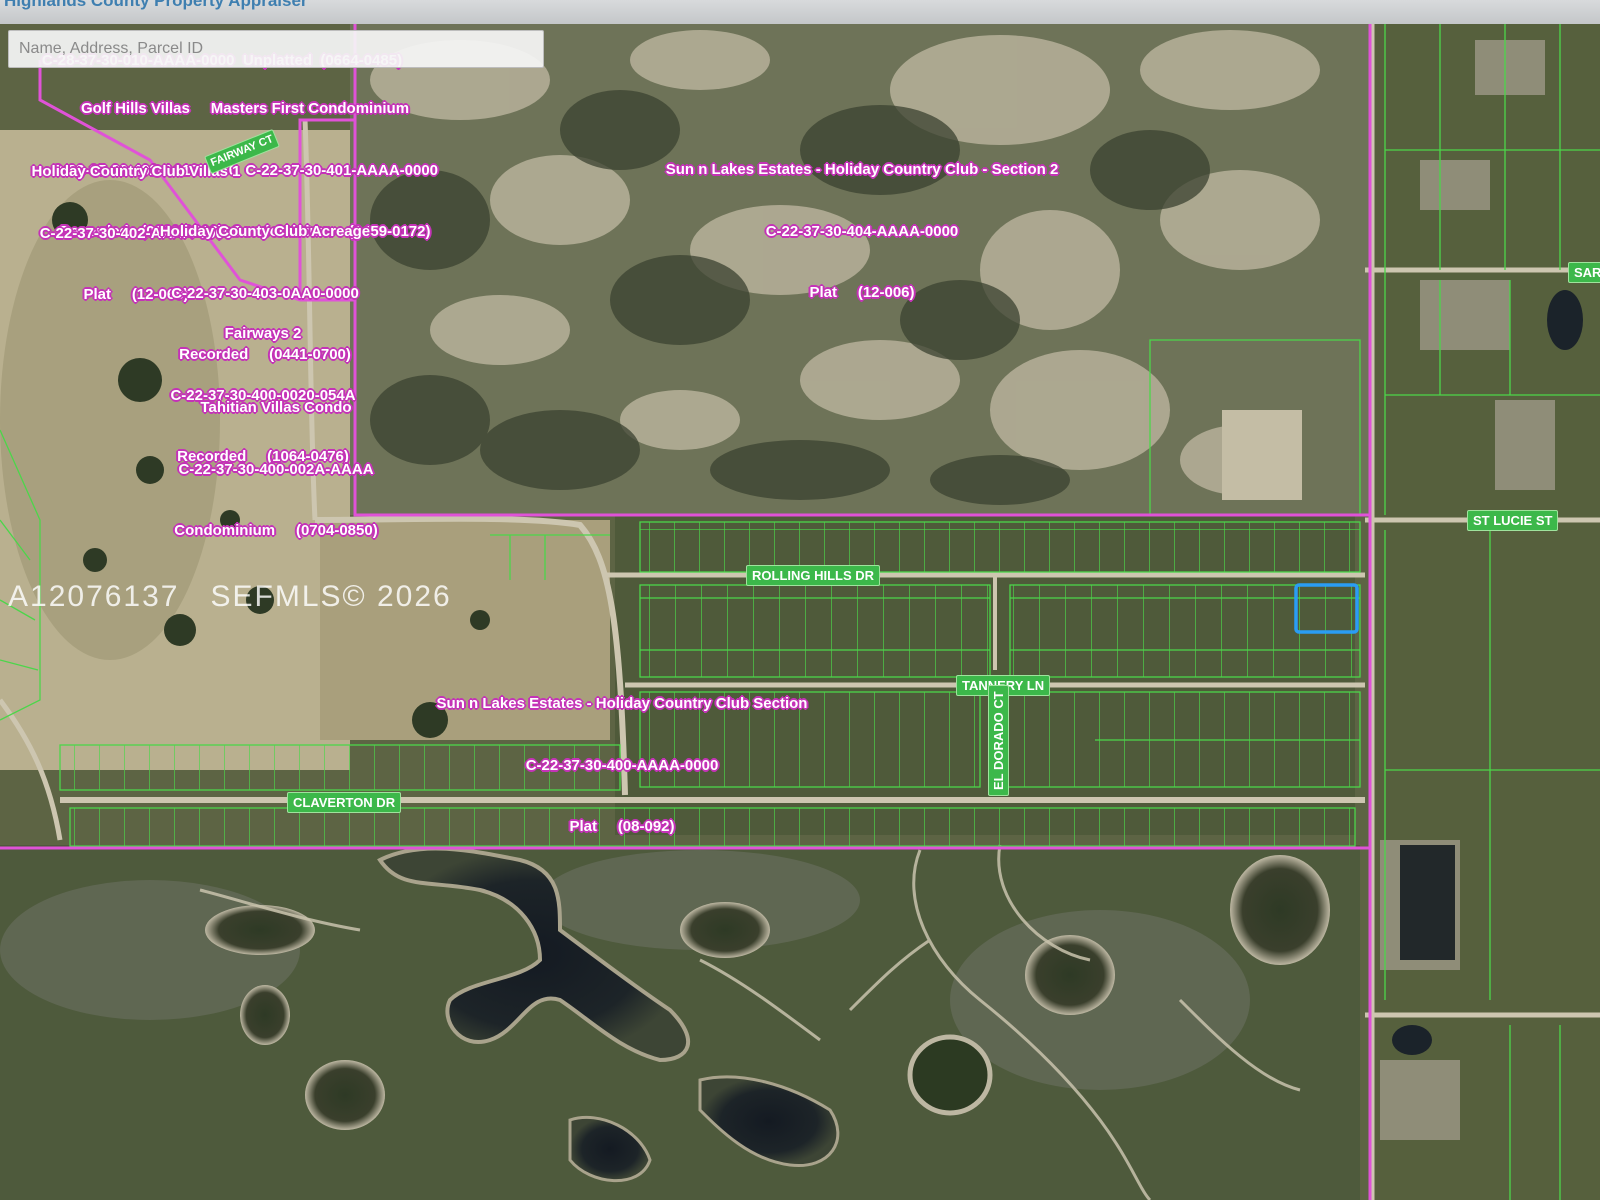 The image size is (1600, 1200). I want to click on watermark-copyright: SEFMLS© 2026, so click(331, 596).